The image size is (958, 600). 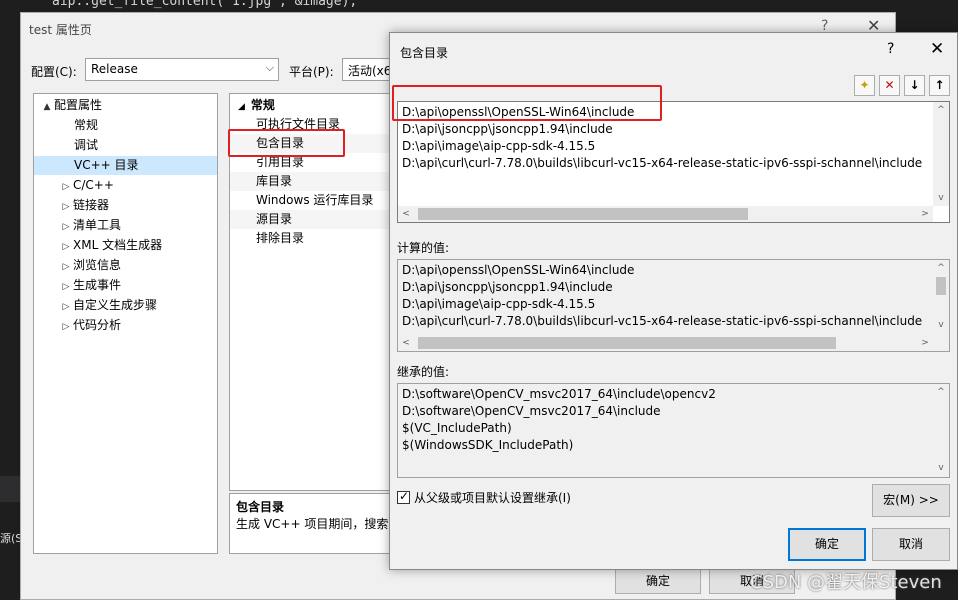 I want to click on description-panel: 包含目录 生成 VC++ 项目期间，搜索包含文件时使用的路径。, so click(x=319, y=523).